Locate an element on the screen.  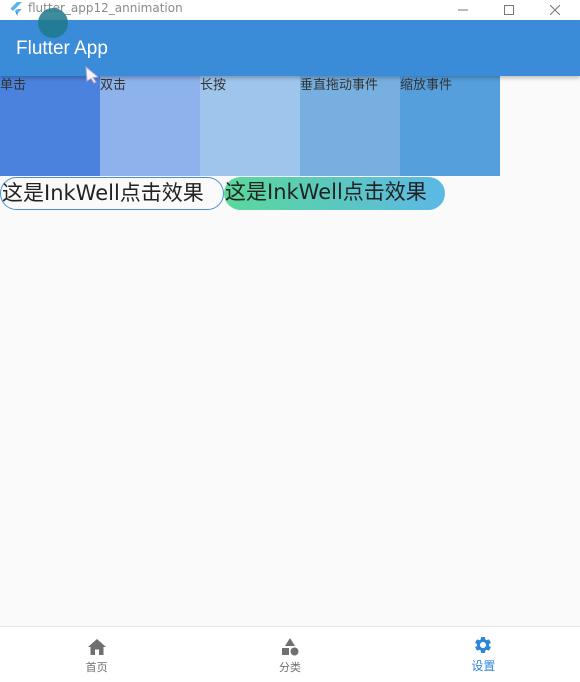
mouse-cursor-icon is located at coordinates (92, 74).